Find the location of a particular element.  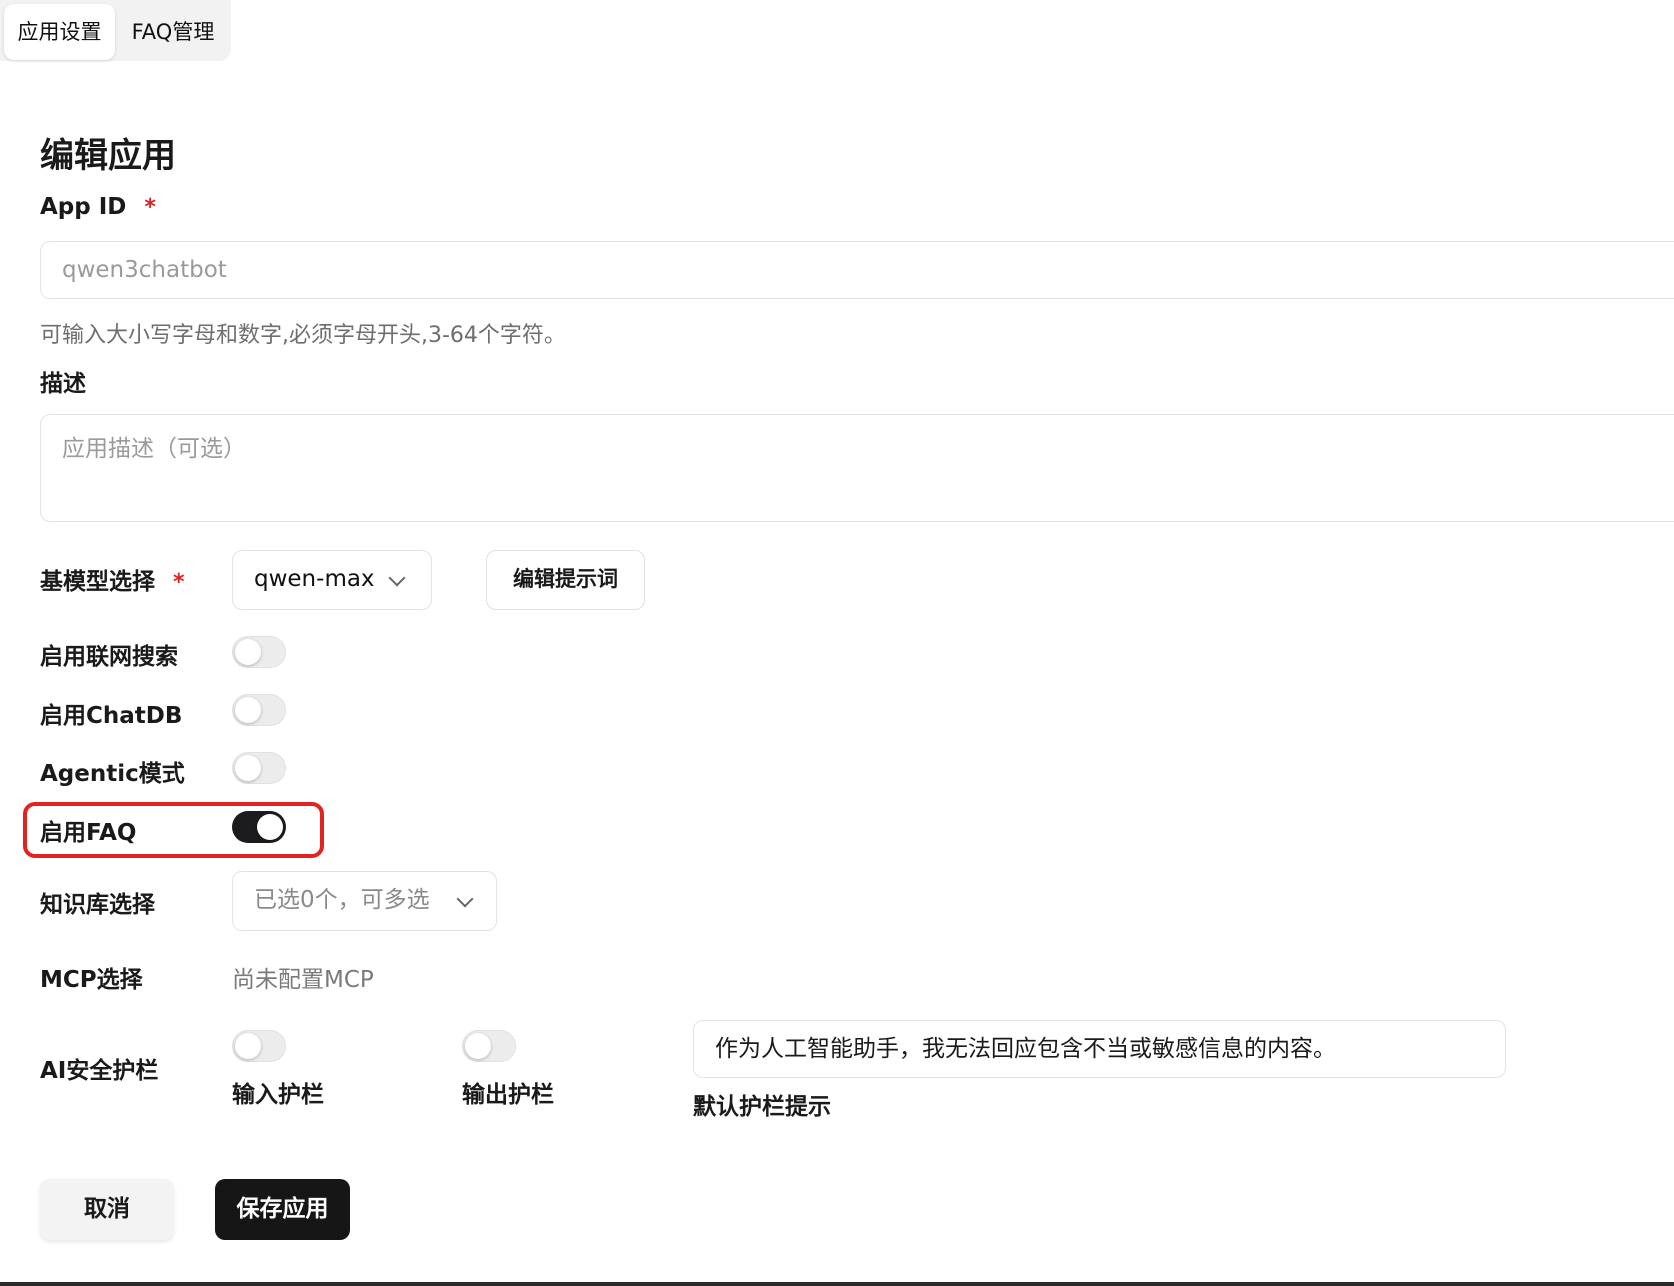

faq-label: 启用FAQ is located at coordinates (88, 833).